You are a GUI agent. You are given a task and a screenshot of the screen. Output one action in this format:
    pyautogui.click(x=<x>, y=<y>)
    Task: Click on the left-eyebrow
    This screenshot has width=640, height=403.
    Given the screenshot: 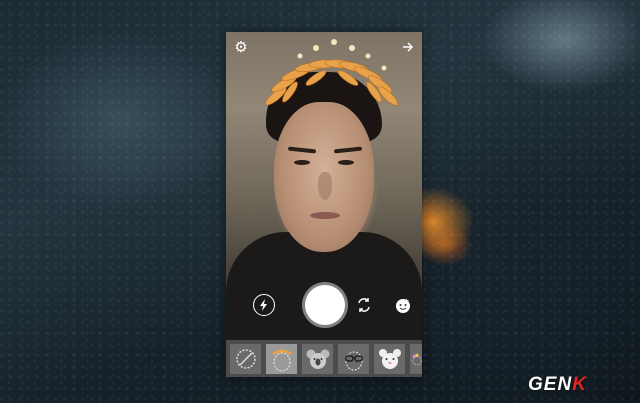 What is the action you would take?
    pyautogui.click(x=302, y=150)
    